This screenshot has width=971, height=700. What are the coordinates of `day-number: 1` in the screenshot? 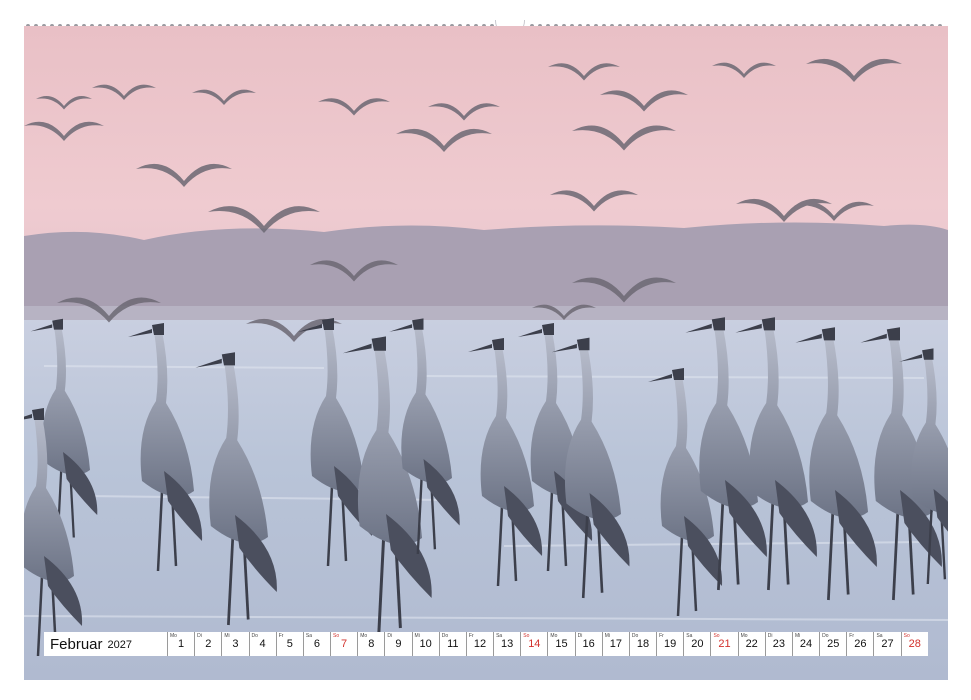 It's located at (181, 644).